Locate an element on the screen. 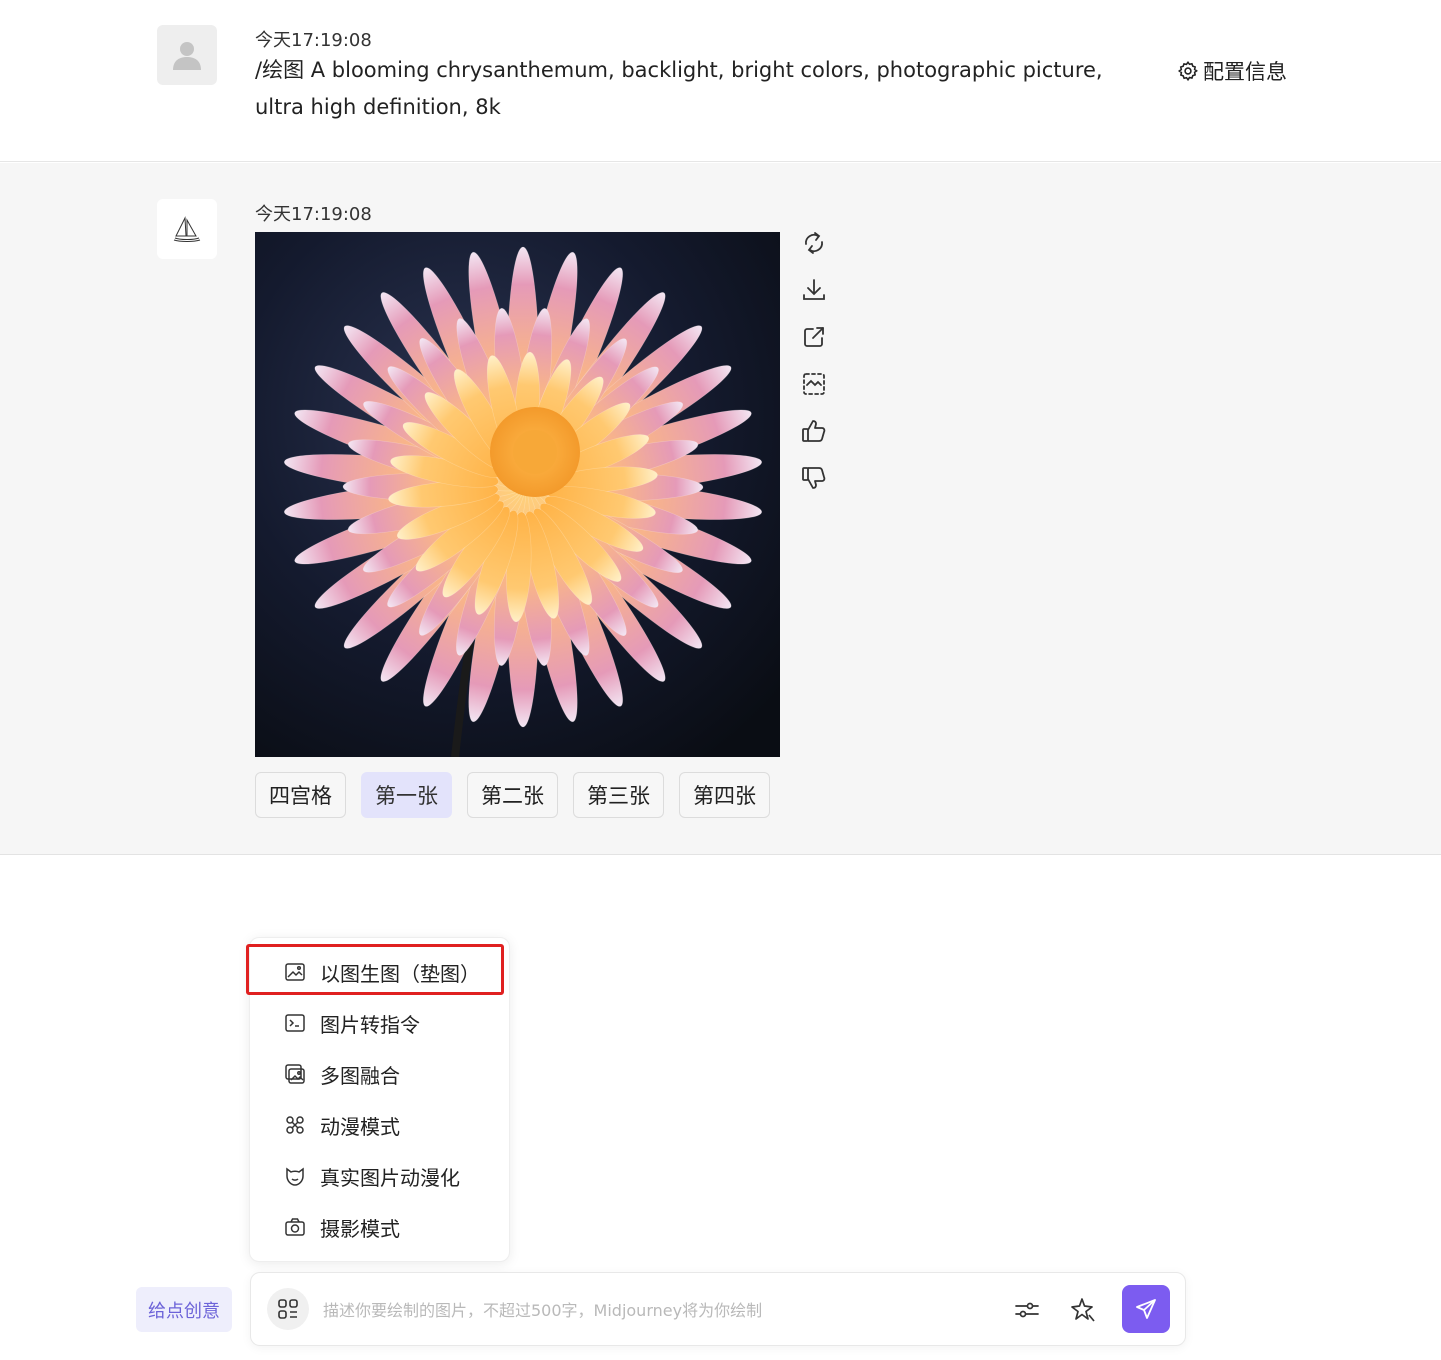 This screenshot has width=1441, height=1360. share-icon is located at coordinates (814, 337).